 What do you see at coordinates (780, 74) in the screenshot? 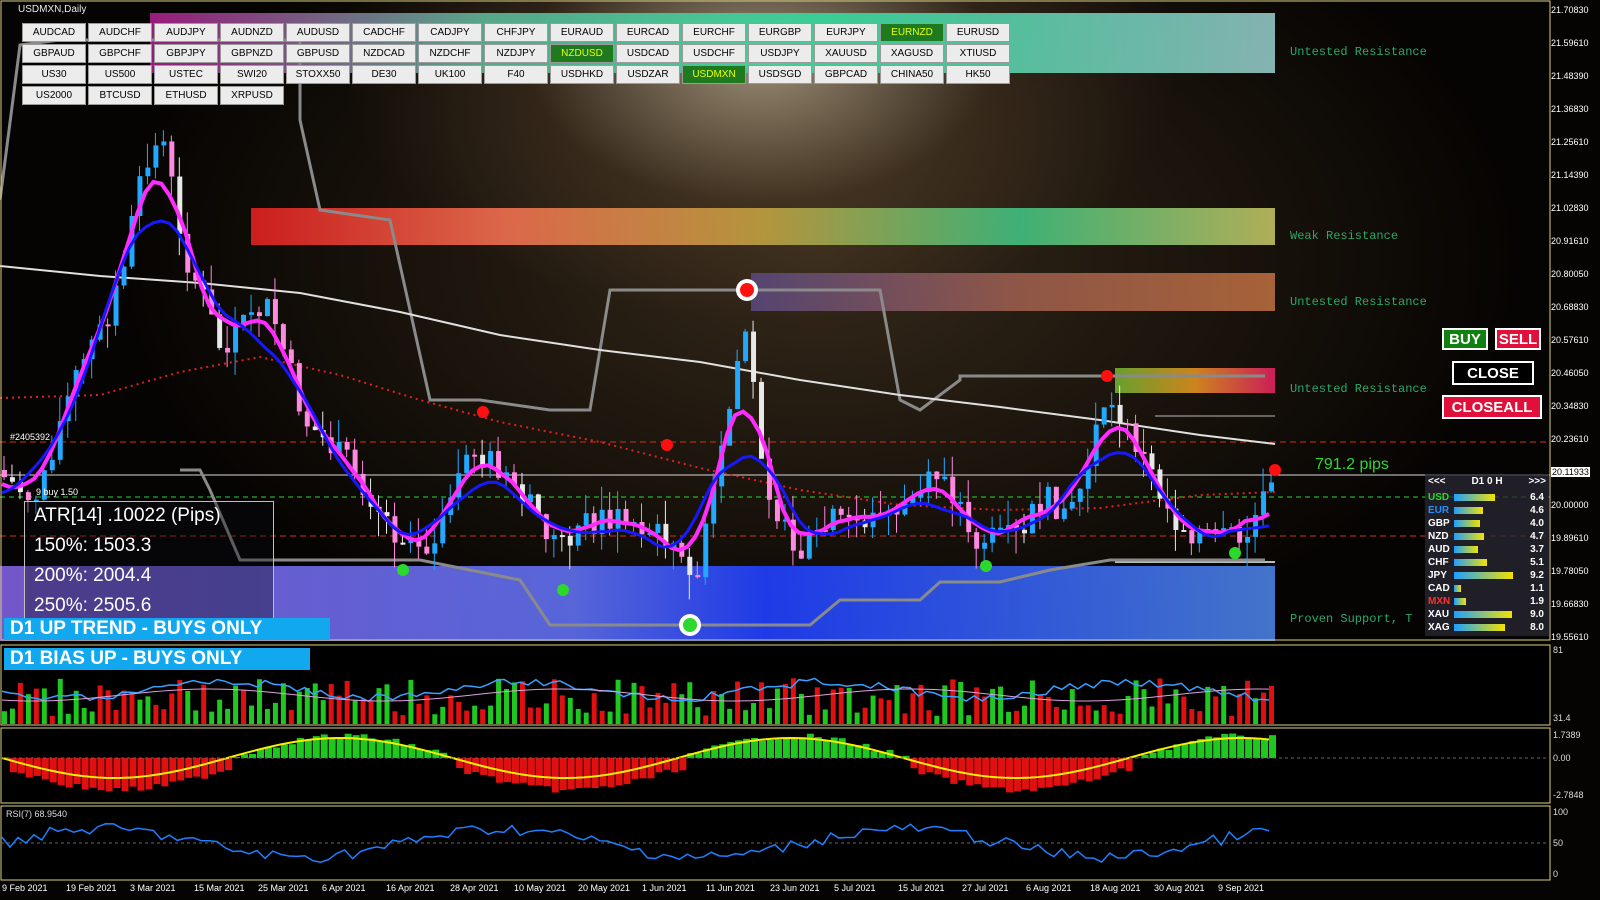
I see `symbol-button-usdsgd: USDSGD` at bounding box center [780, 74].